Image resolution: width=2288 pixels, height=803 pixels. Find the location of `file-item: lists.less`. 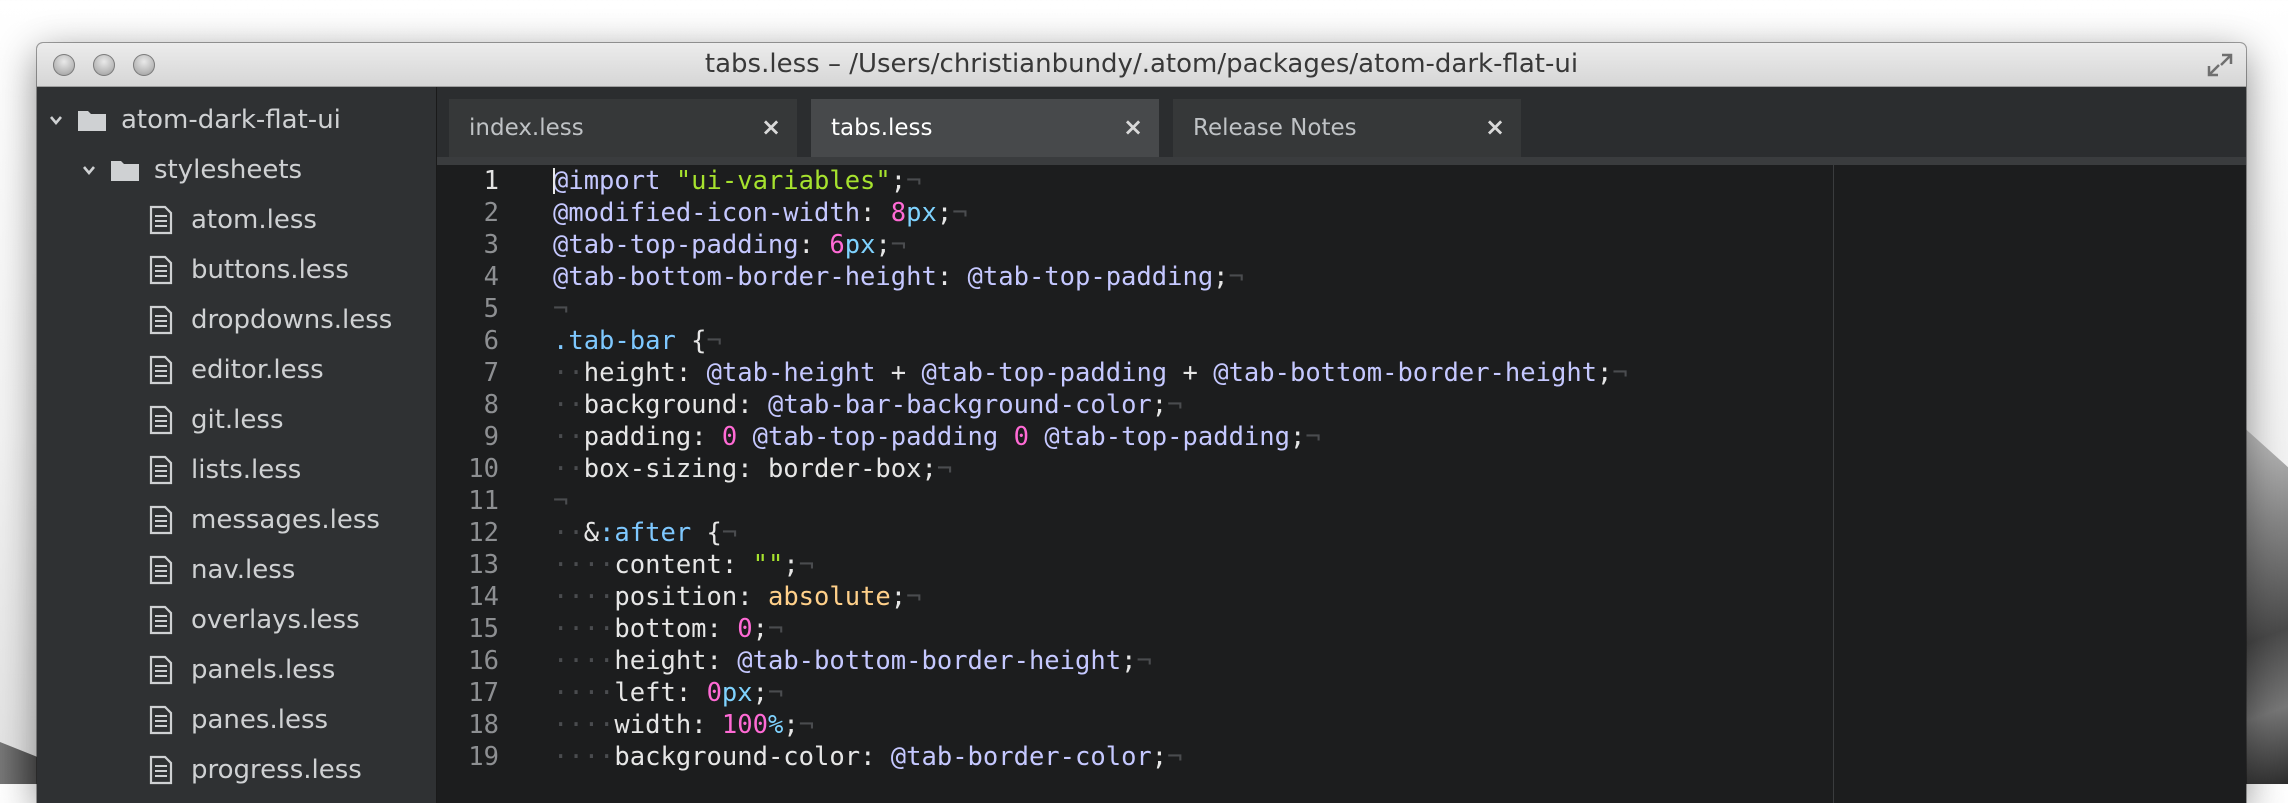

file-item: lists.less is located at coordinates (236, 470).